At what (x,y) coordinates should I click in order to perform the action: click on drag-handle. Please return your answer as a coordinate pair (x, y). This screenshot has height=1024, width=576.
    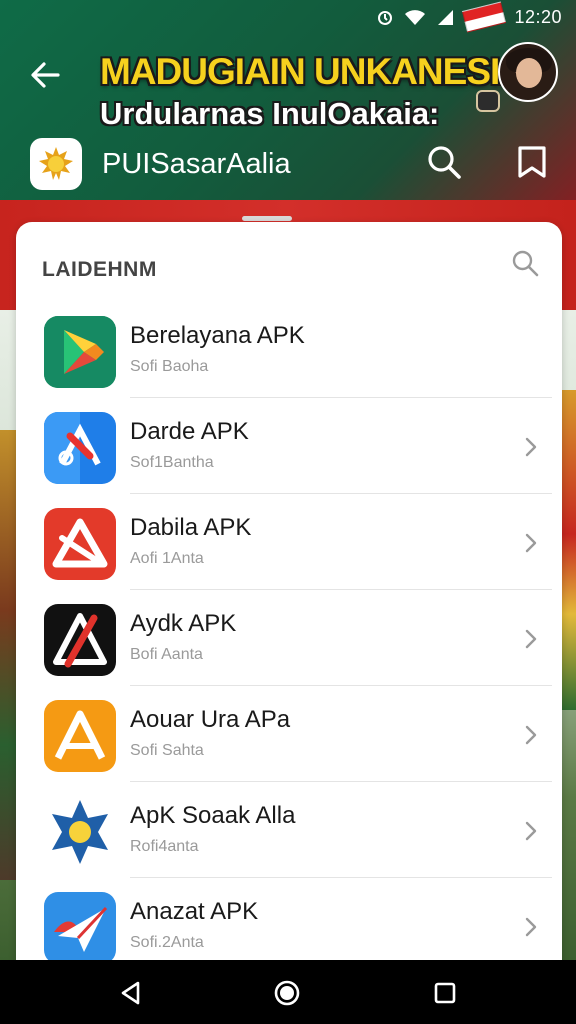
    Looking at the image, I should click on (267, 218).